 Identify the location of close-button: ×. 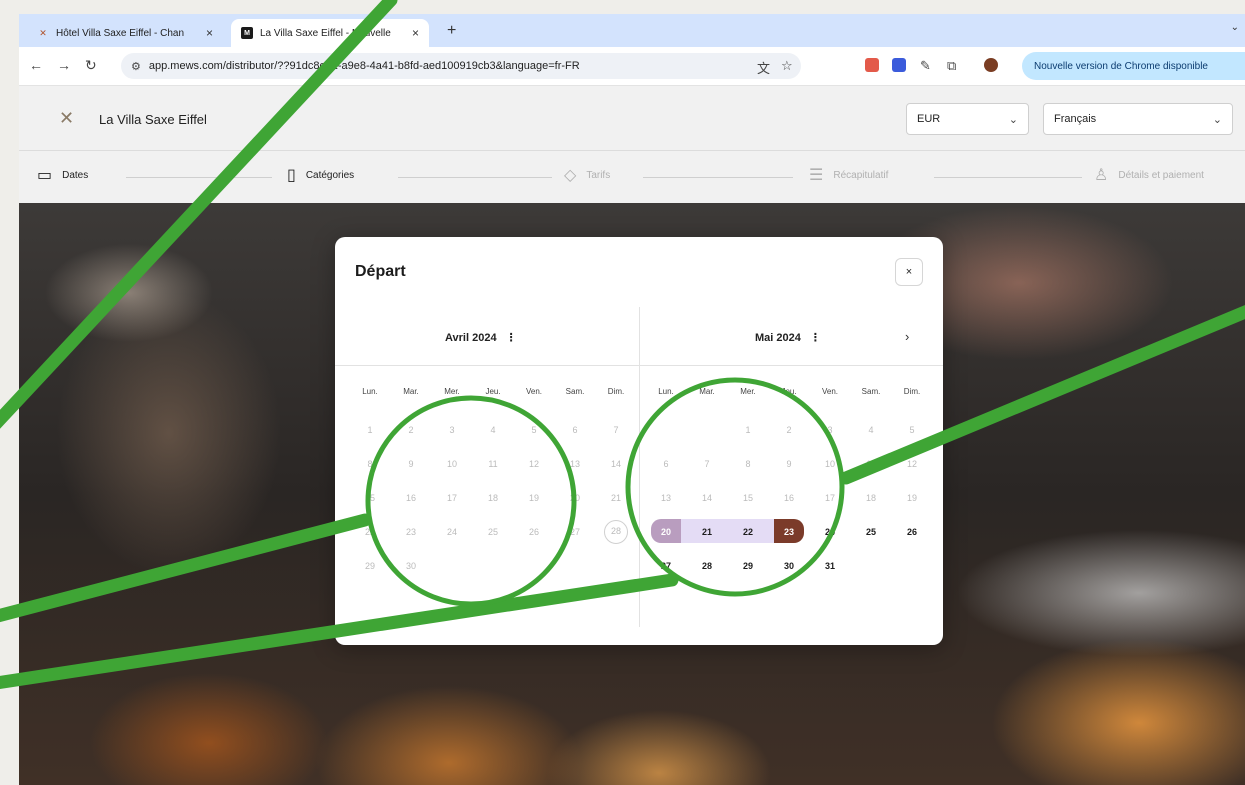
(909, 272).